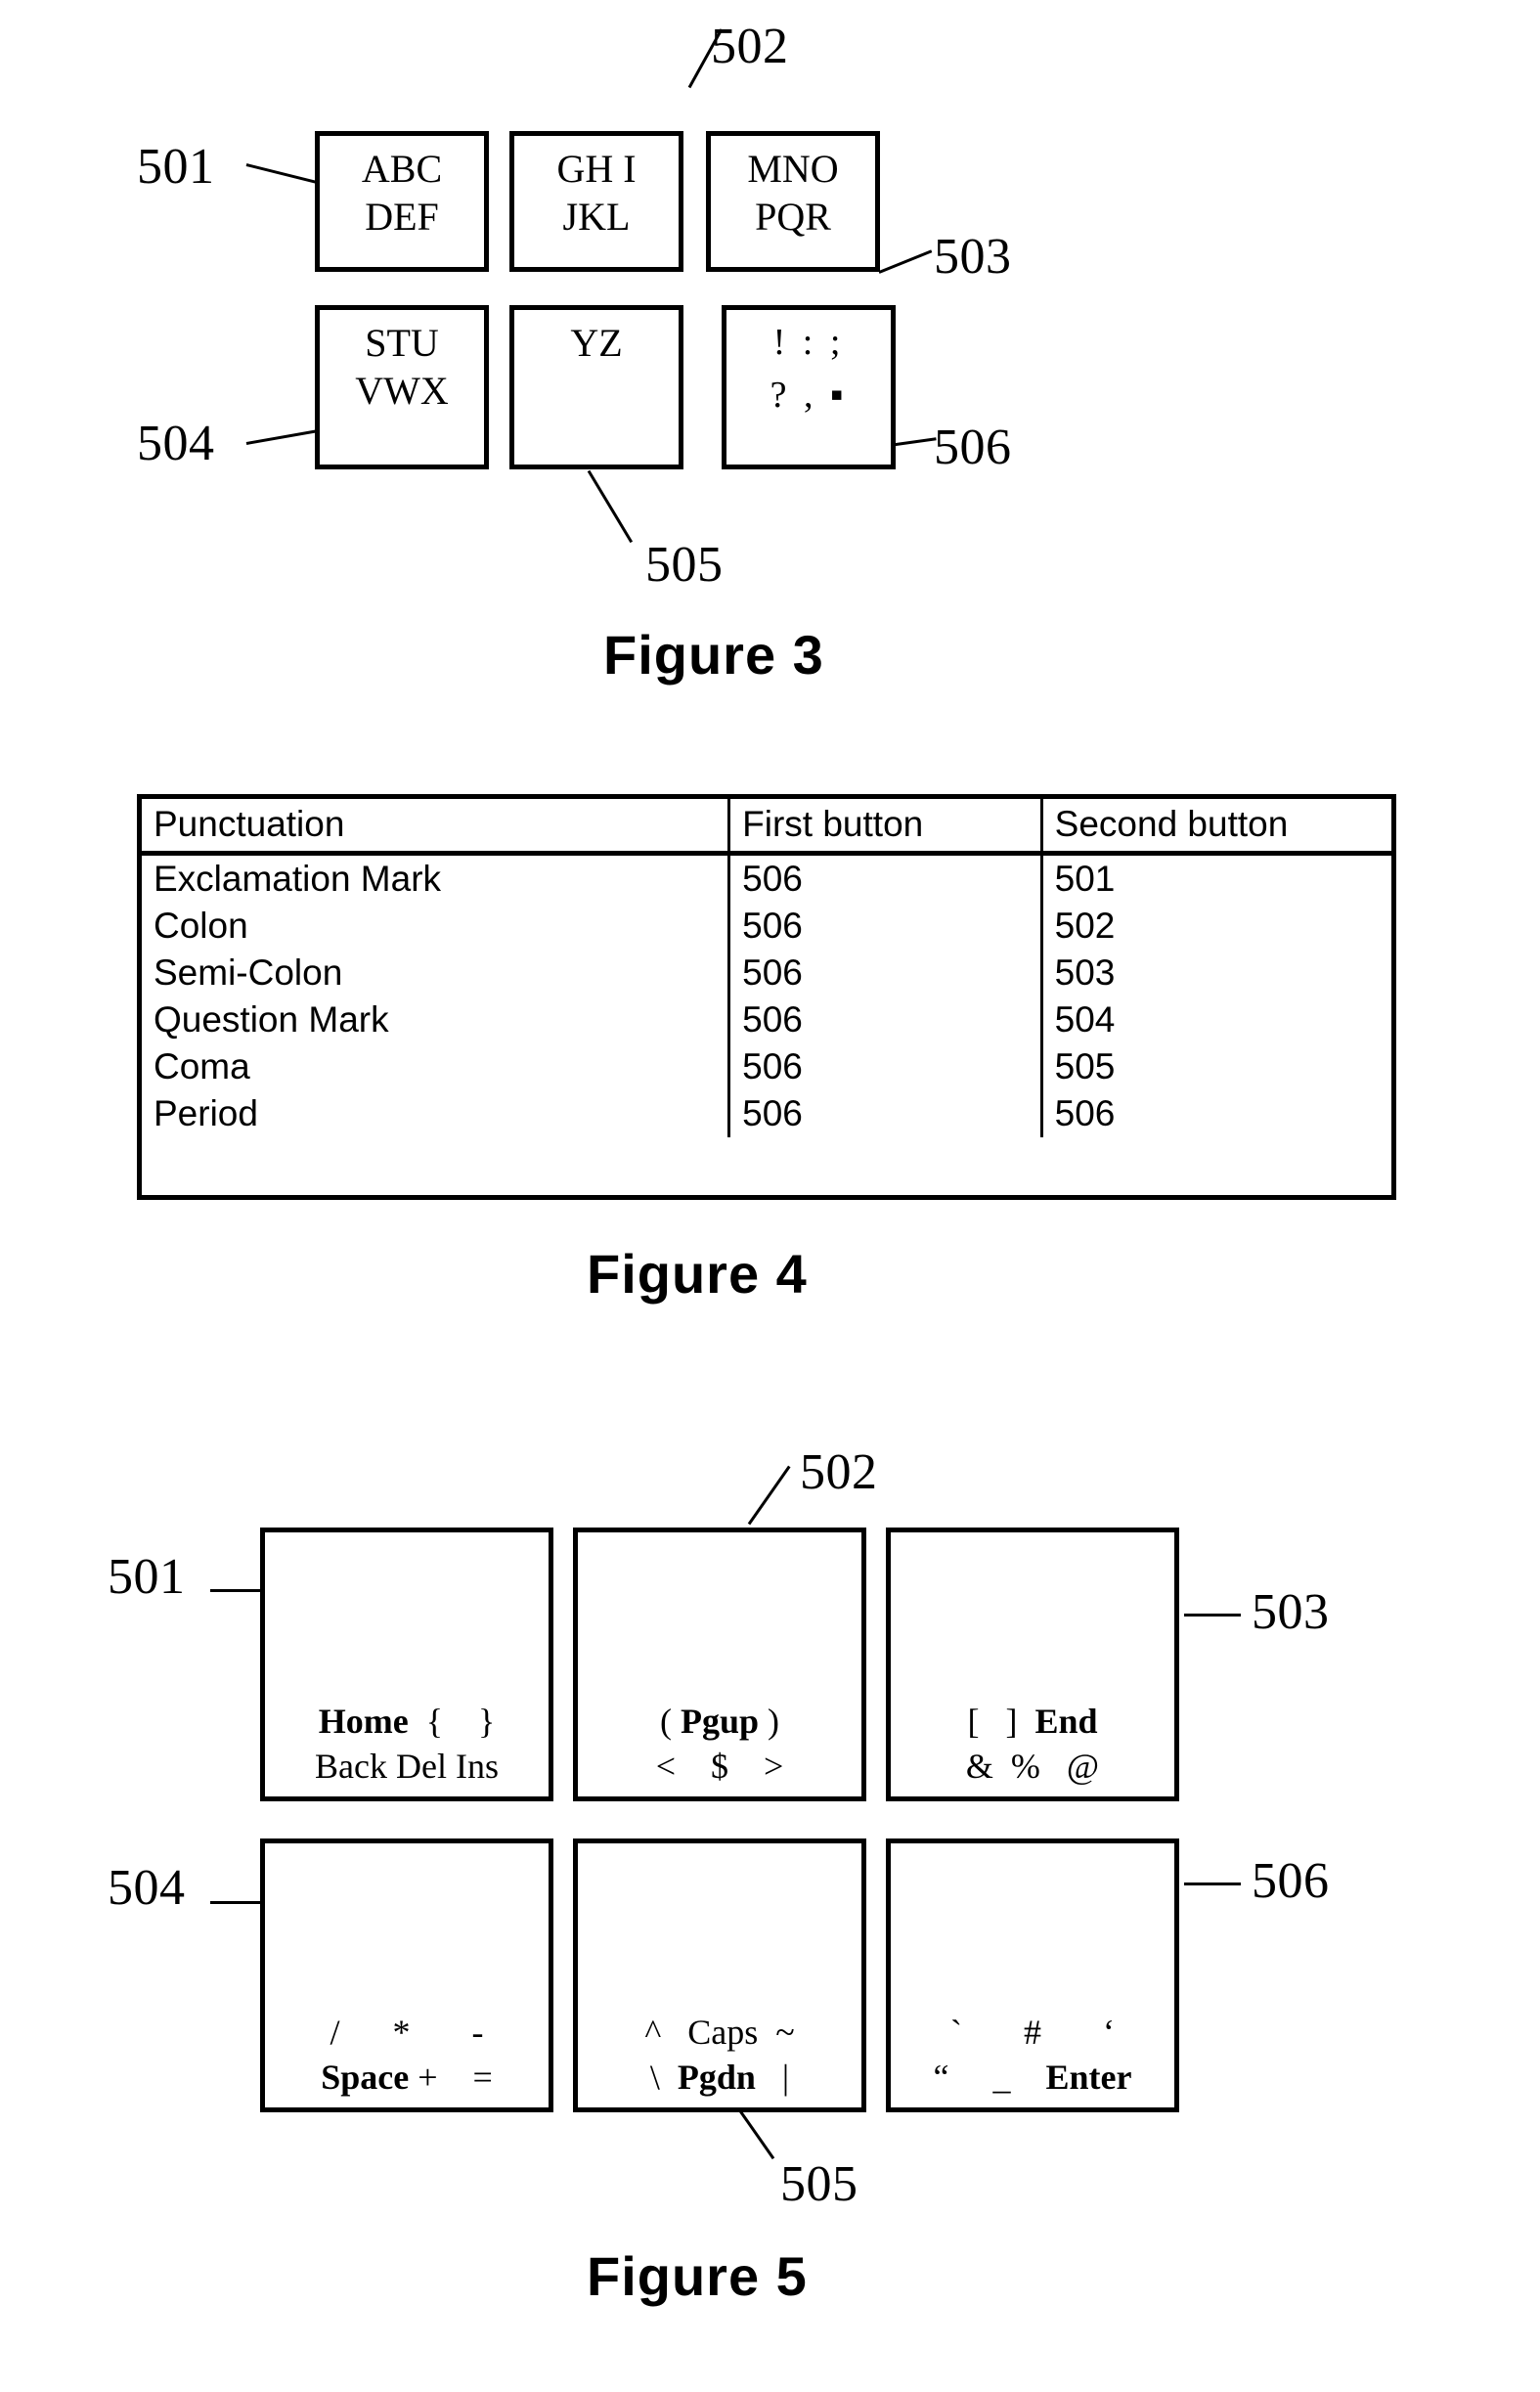  What do you see at coordinates (402, 343) in the screenshot?
I see `key-504-line1-fig3: STU` at bounding box center [402, 343].